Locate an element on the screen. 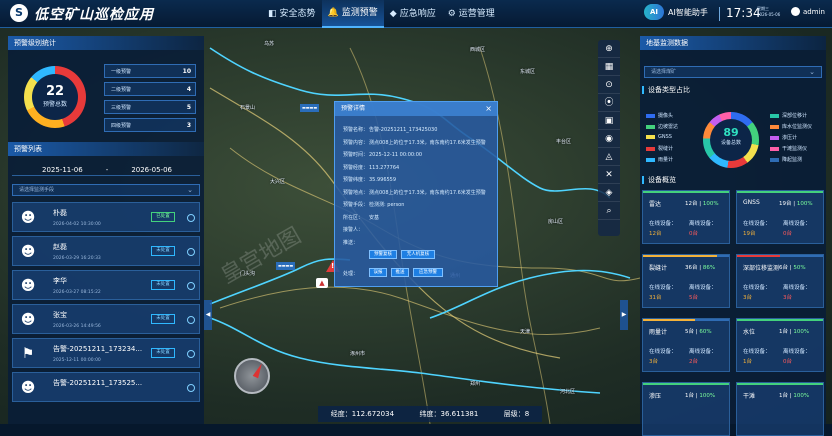  false-alarm-button: 误报 is located at coordinates (378, 272).